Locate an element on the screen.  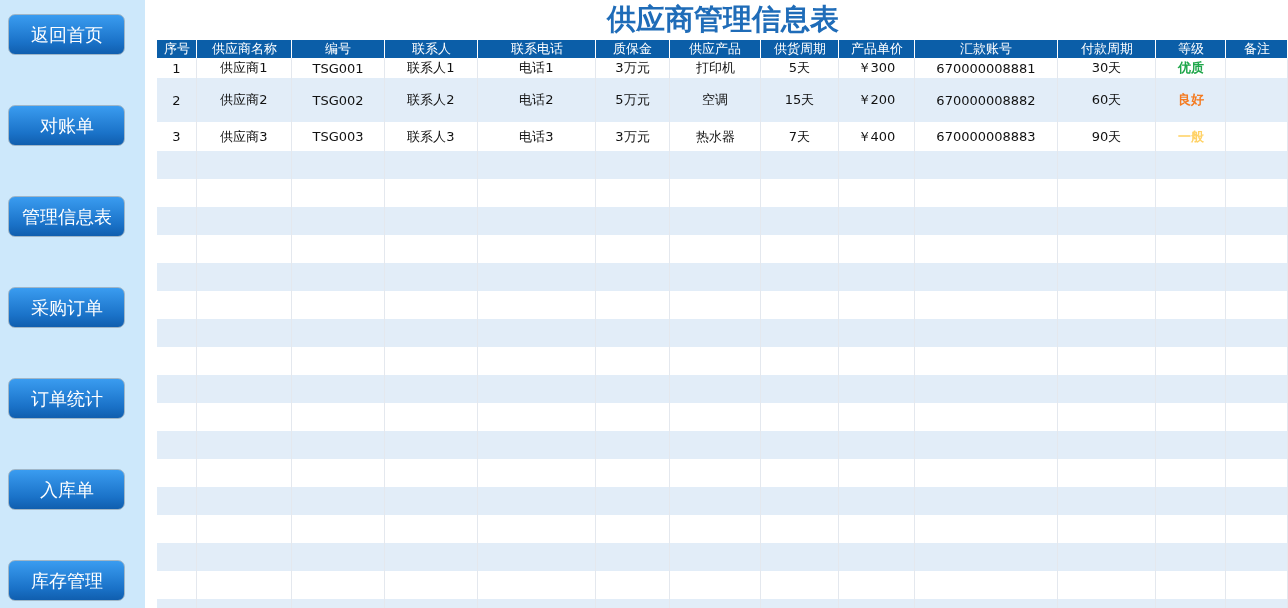
nav-button: 订单统计 is located at coordinates (66, 398).